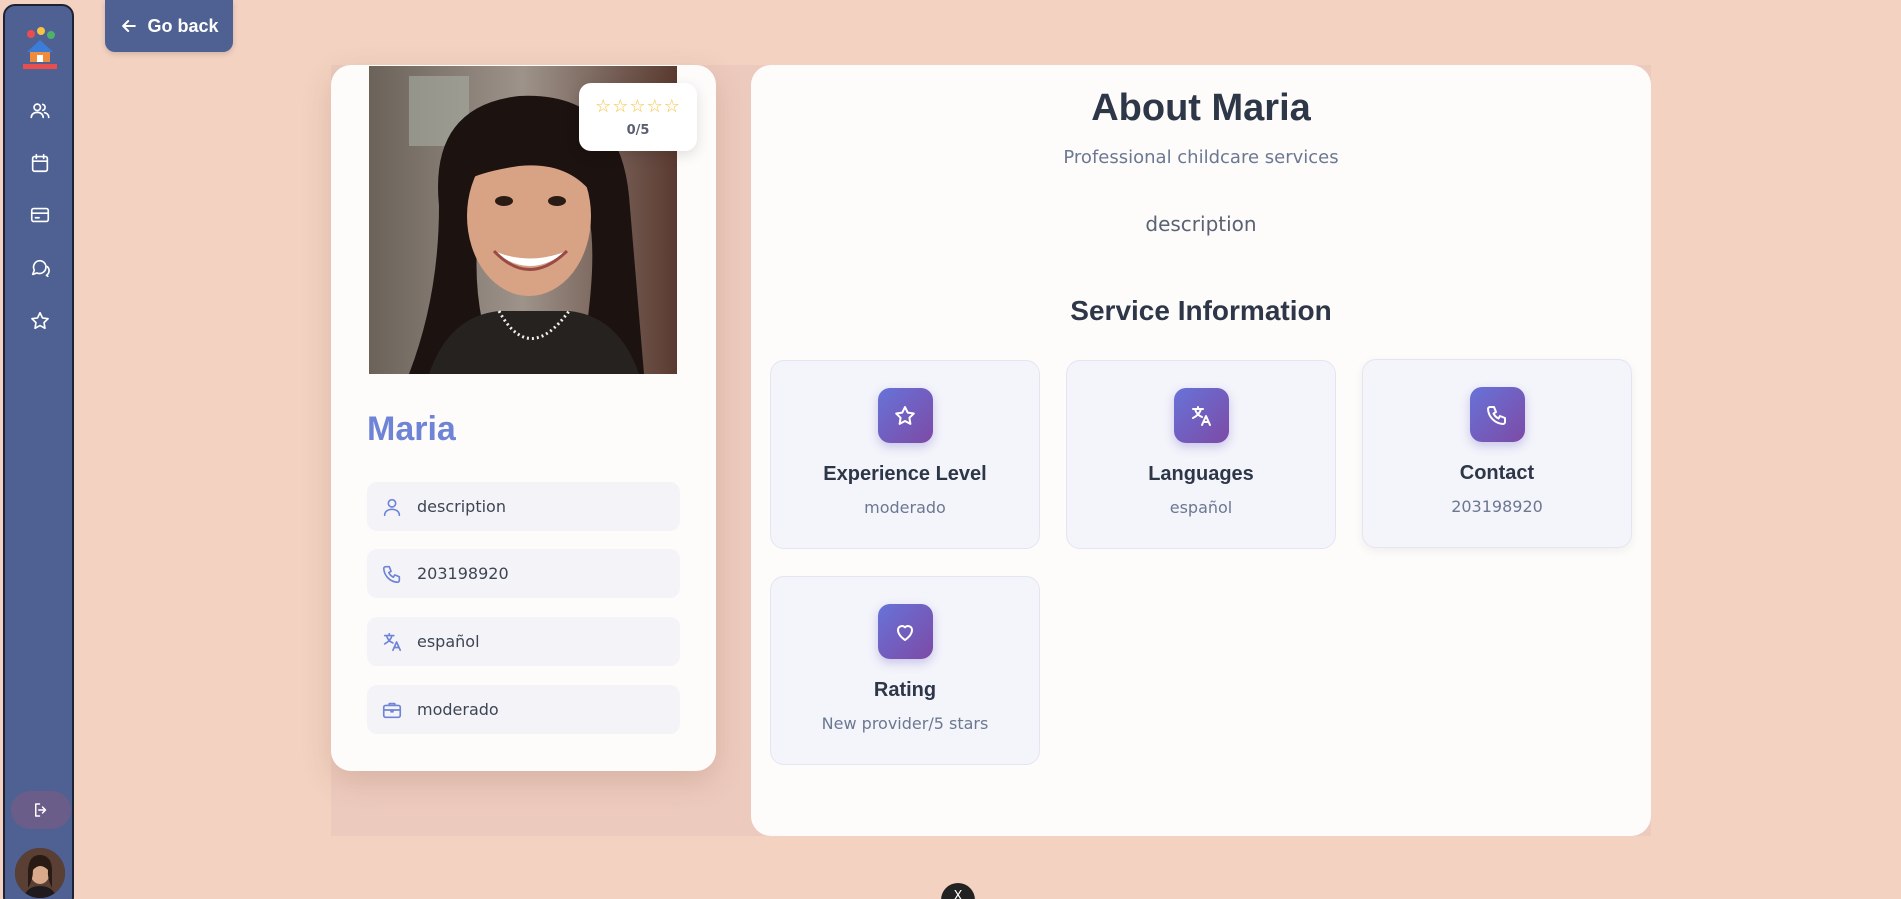 The image size is (1901, 899). What do you see at coordinates (905, 690) in the screenshot?
I see `service-label: Rating` at bounding box center [905, 690].